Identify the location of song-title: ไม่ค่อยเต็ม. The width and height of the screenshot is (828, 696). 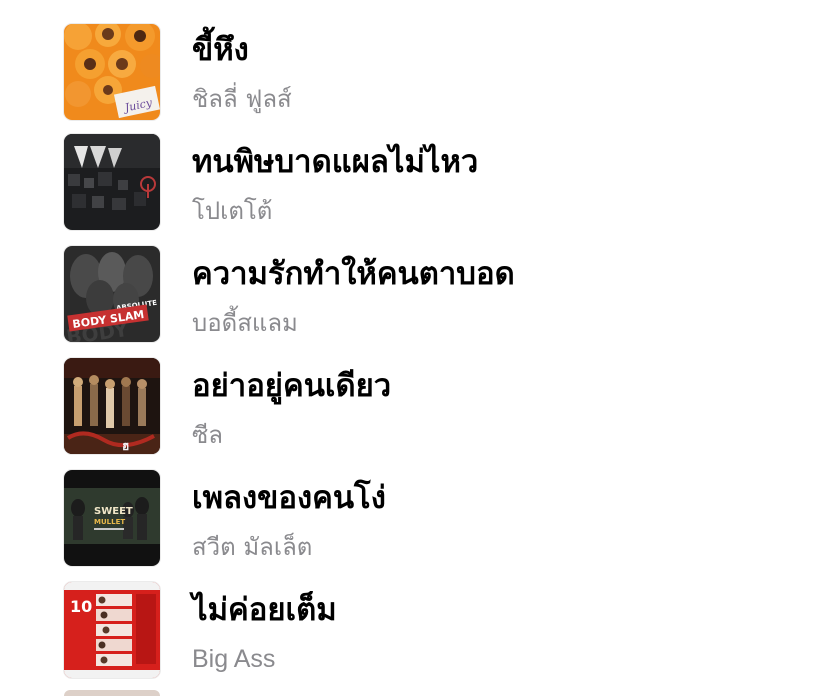
(264, 610).